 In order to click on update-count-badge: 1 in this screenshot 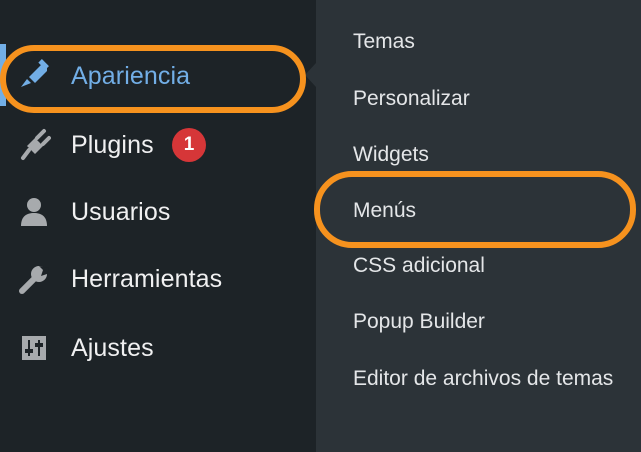, I will do `click(189, 145)`.